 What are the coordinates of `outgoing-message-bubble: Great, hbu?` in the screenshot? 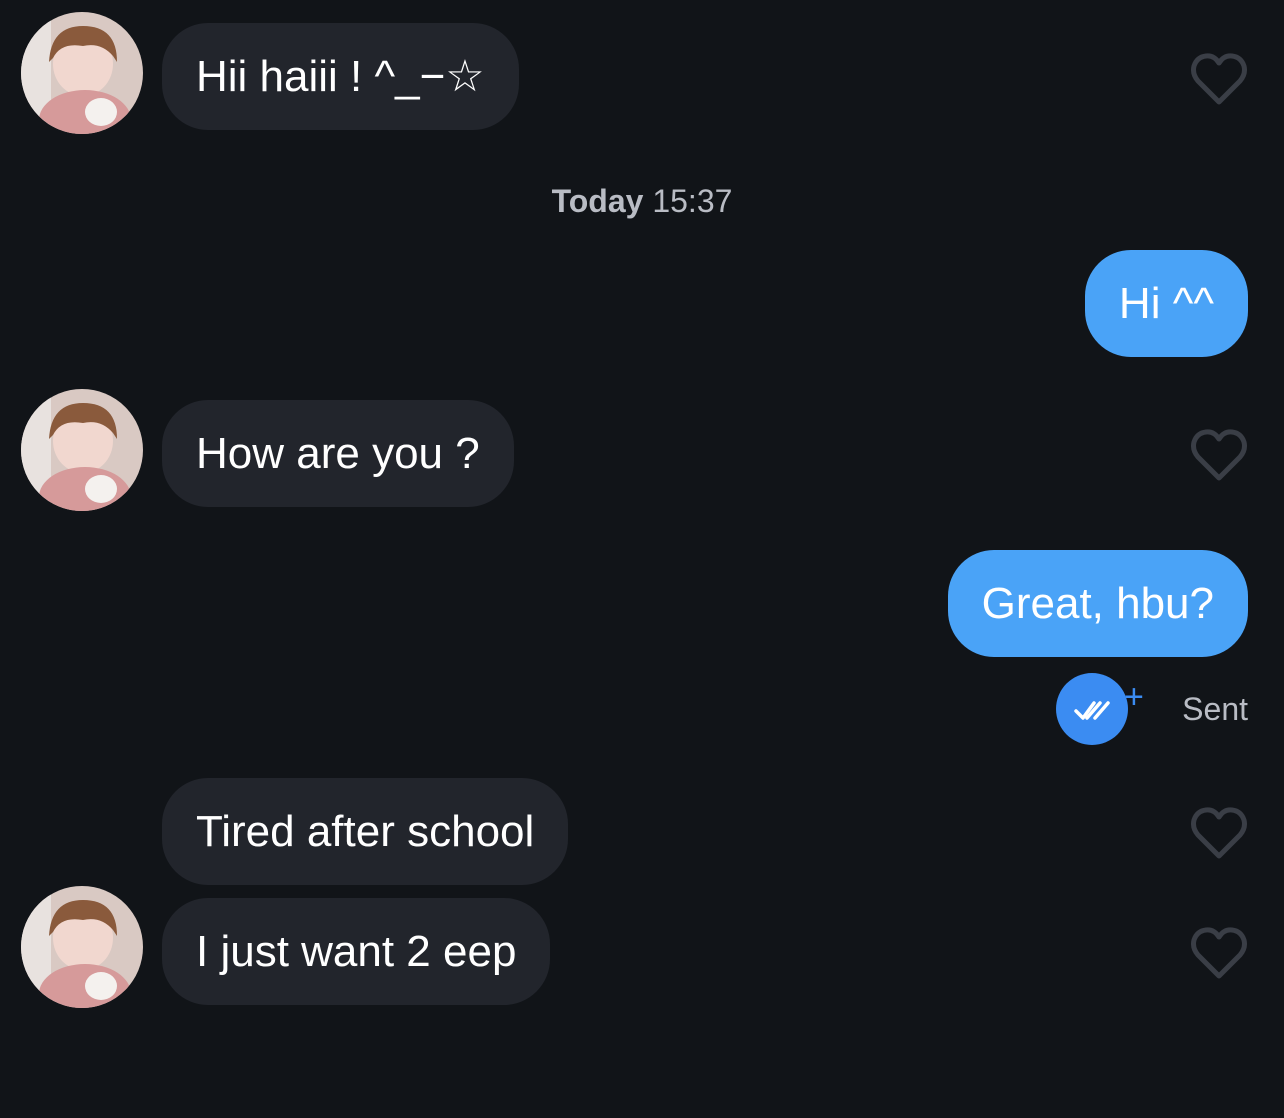 It's located at (1097, 603).